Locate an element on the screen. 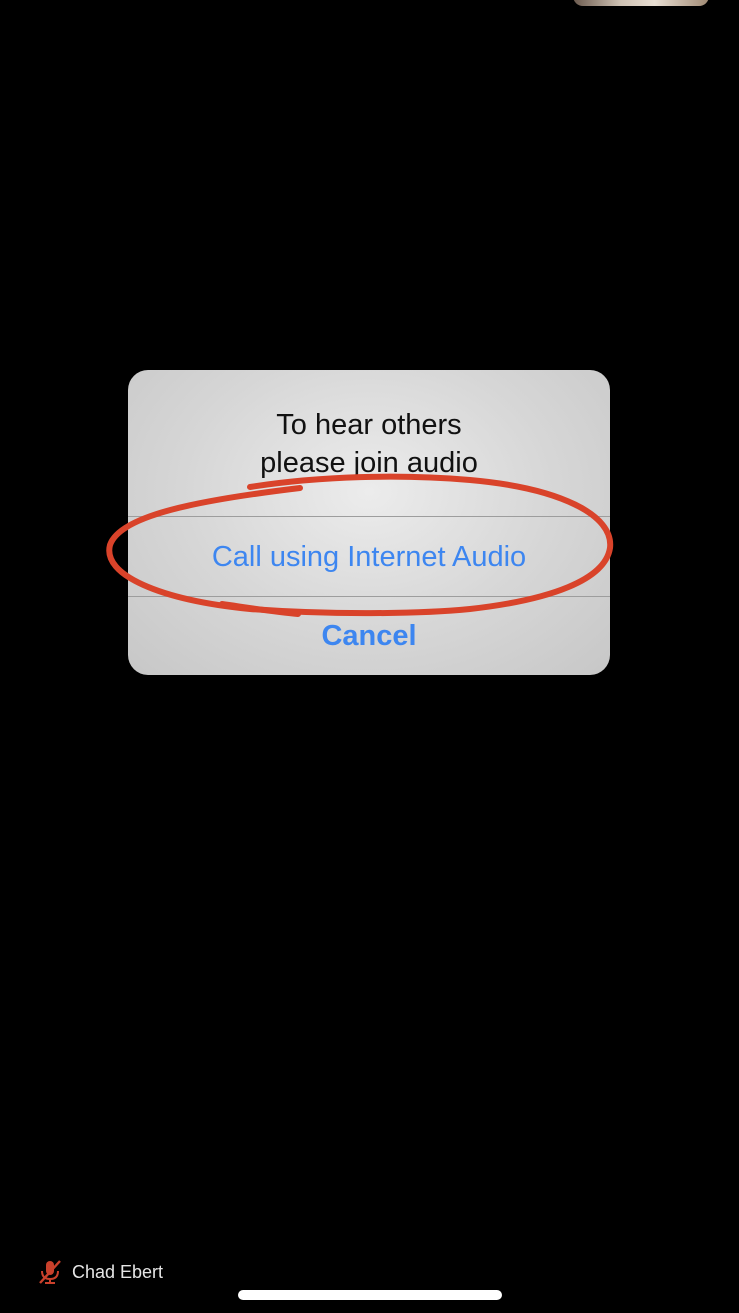 The height and width of the screenshot is (1313, 739). participant-name: Chad Ebert is located at coordinates (118, 1271).